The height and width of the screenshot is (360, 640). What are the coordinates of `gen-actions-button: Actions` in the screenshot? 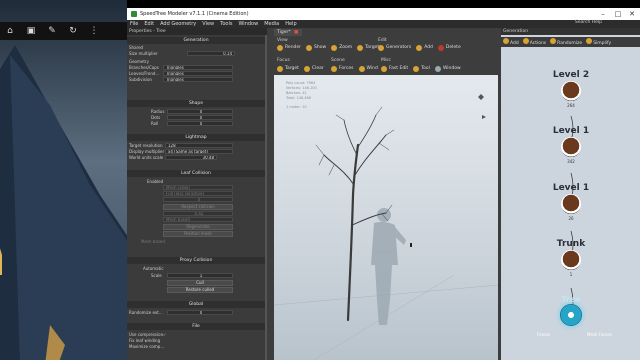 It's located at (534, 42).